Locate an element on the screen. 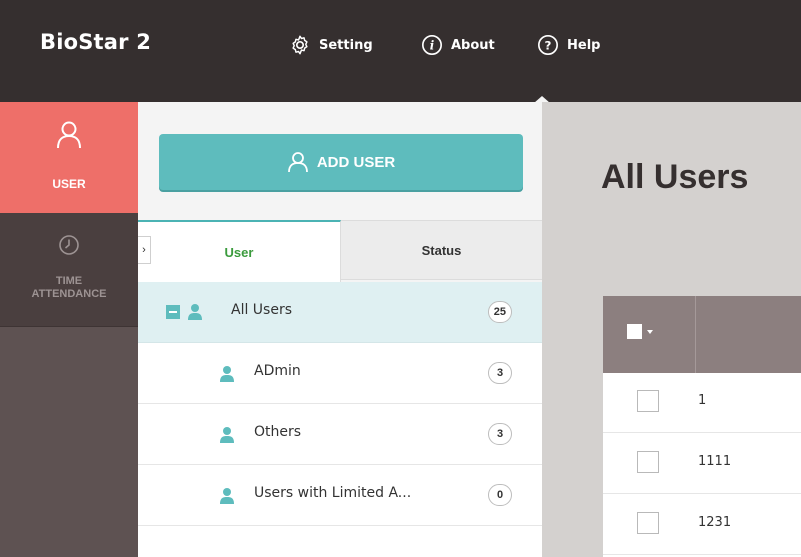 This screenshot has height=557, width=801. tree-item-users-with-limited-access: Users with Limited A... 0 is located at coordinates (340, 495).